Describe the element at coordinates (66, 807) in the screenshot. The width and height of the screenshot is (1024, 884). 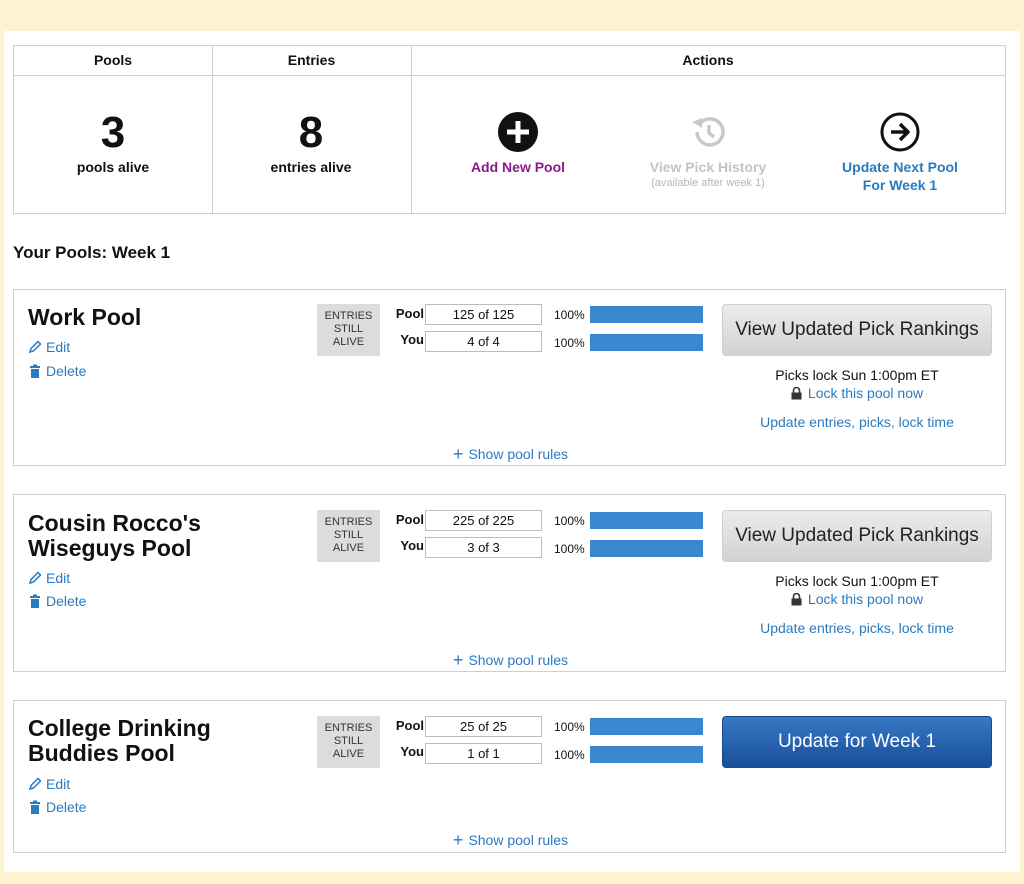
I see `delete-label: Delete` at that location.